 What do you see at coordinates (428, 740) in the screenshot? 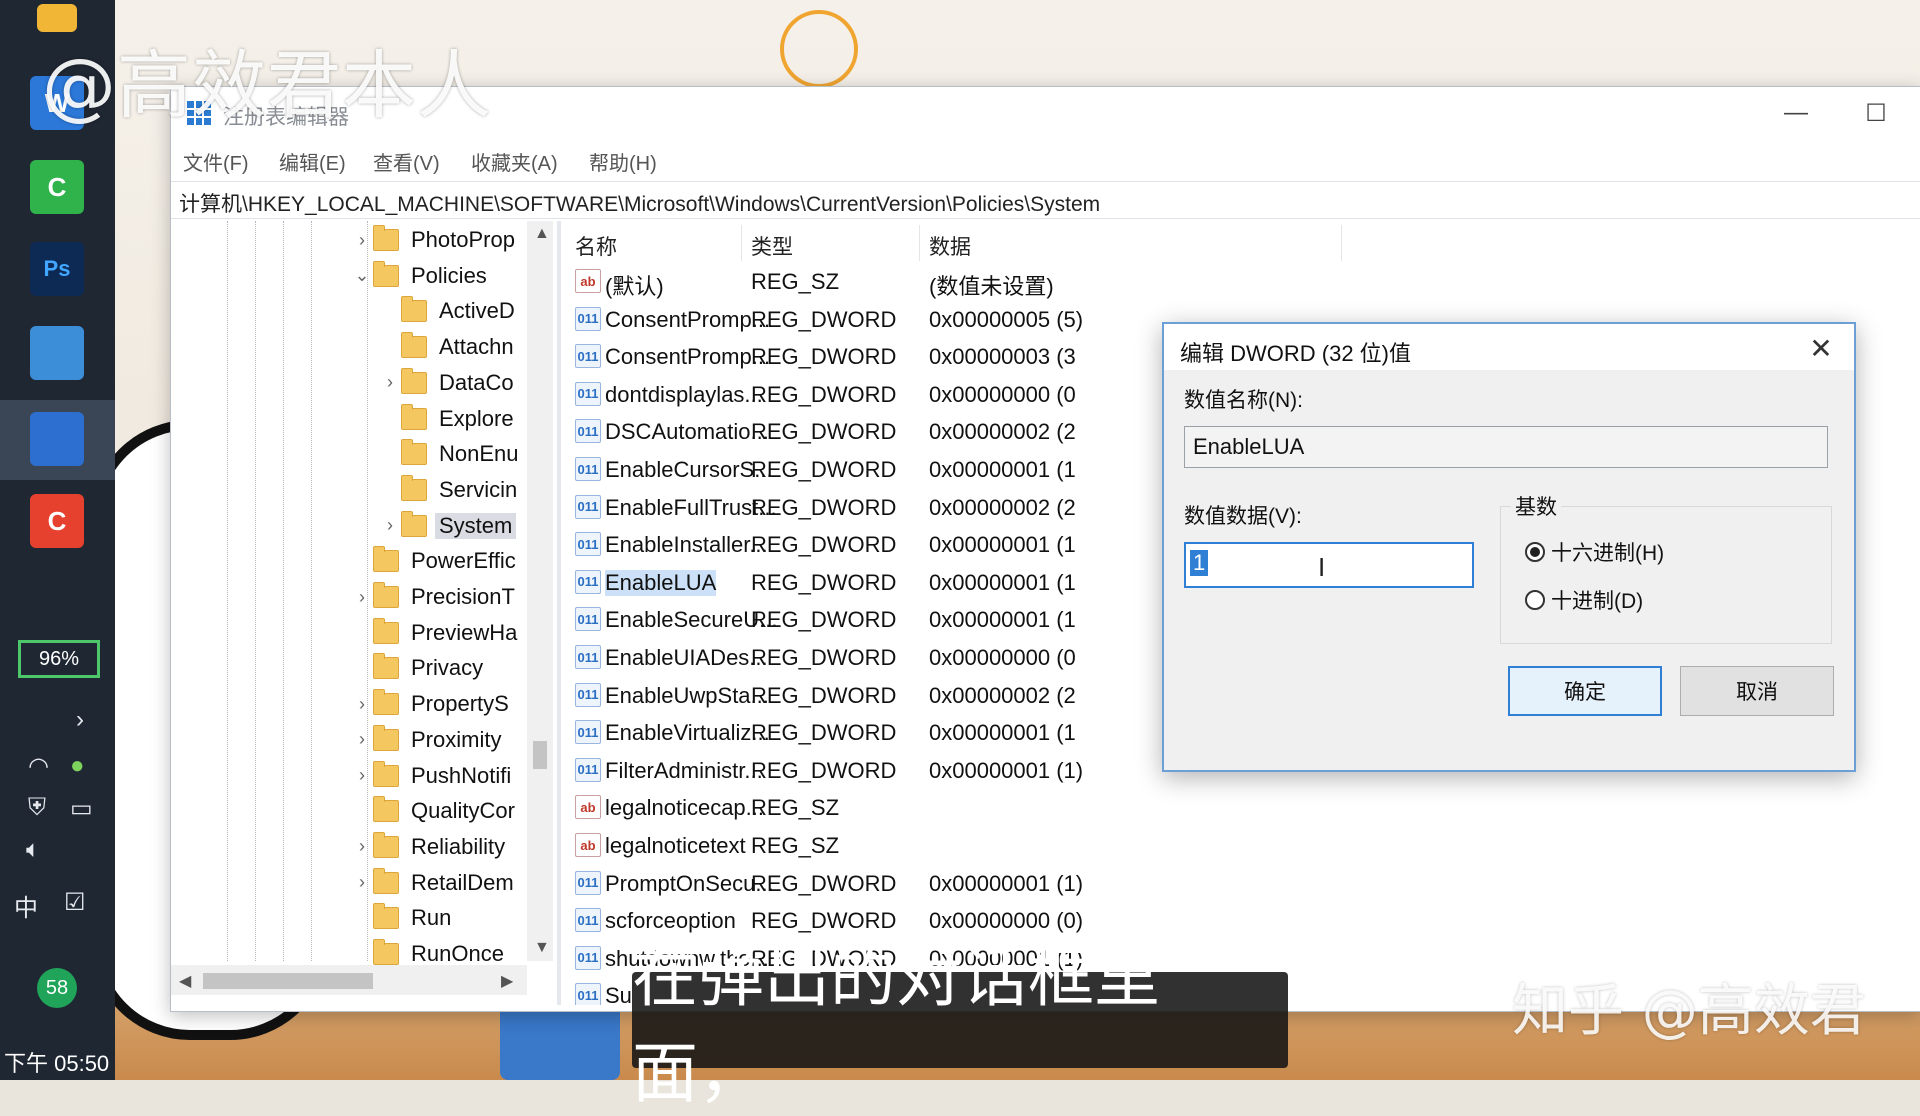
I see `tree-item: ›Proximity` at bounding box center [428, 740].